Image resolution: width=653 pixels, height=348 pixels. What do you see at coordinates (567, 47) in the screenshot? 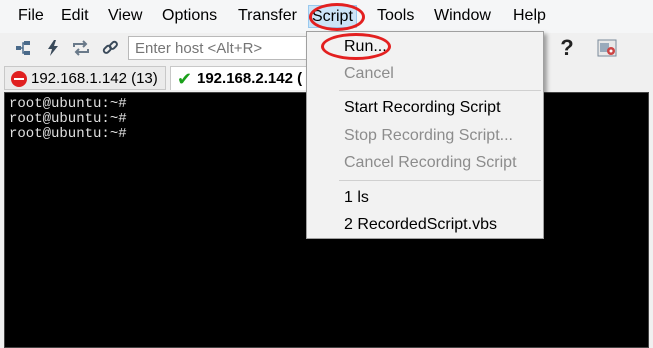
I see `help-icon: ?` at bounding box center [567, 47].